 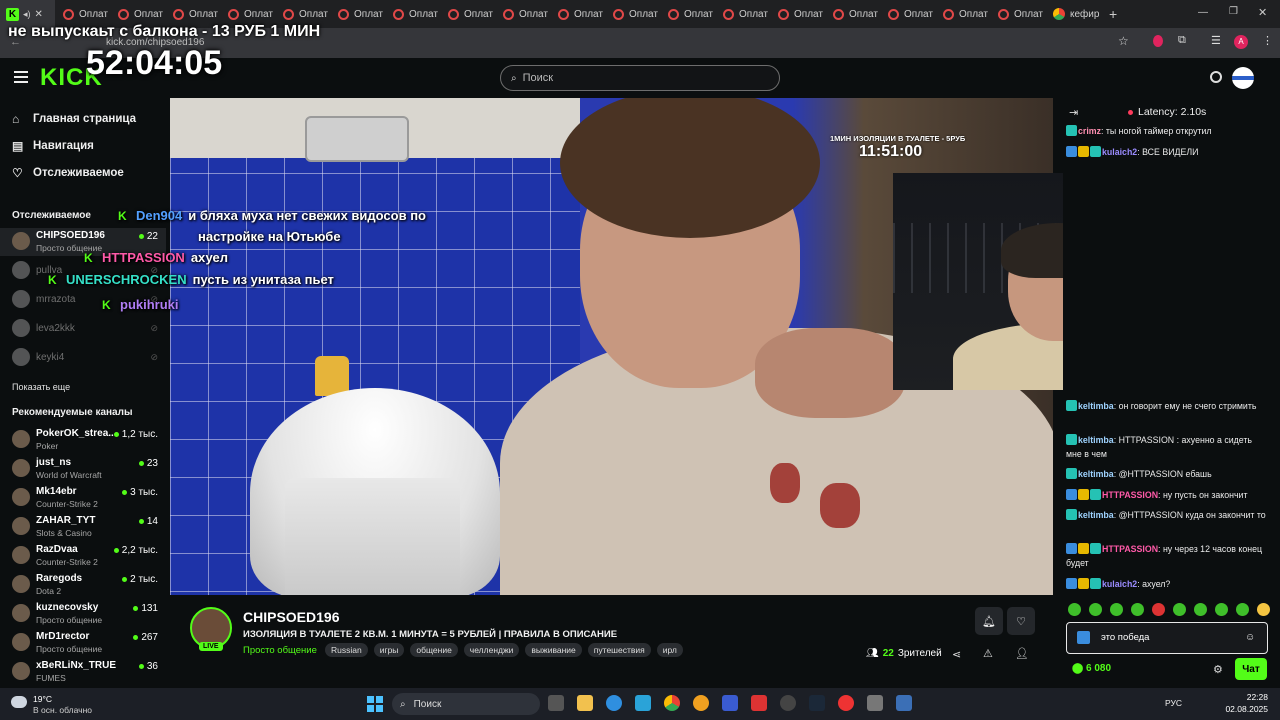 What do you see at coordinates (1123, 41) in the screenshot?
I see `bookmark-star-icon: ☆` at bounding box center [1123, 41].